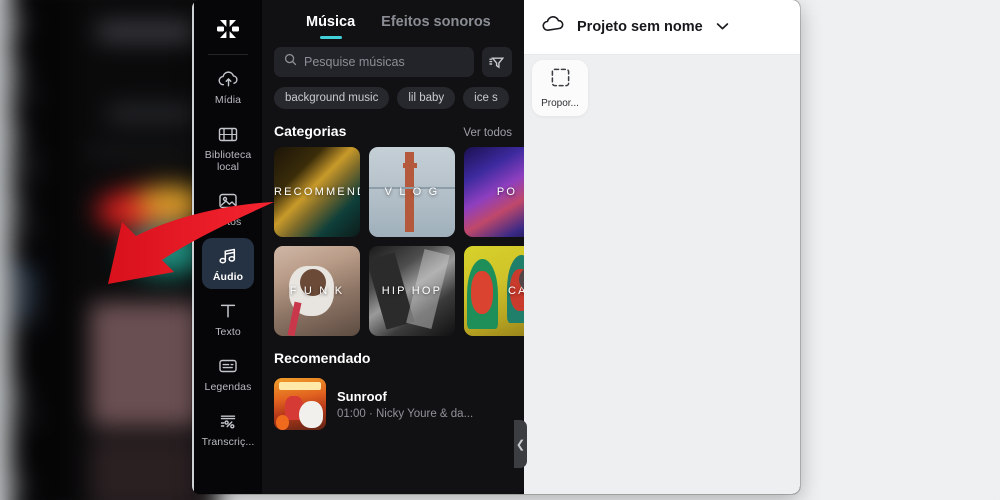  I want to click on recommended-header: Recomendado, so click(393, 355).